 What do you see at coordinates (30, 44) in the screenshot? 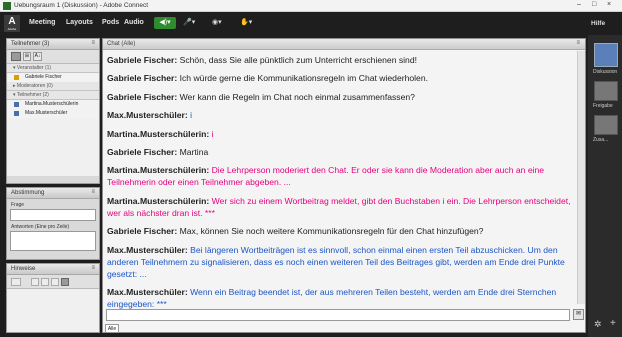
I see `participants-pod-title: Teilnehmer (3)` at bounding box center [30, 44].